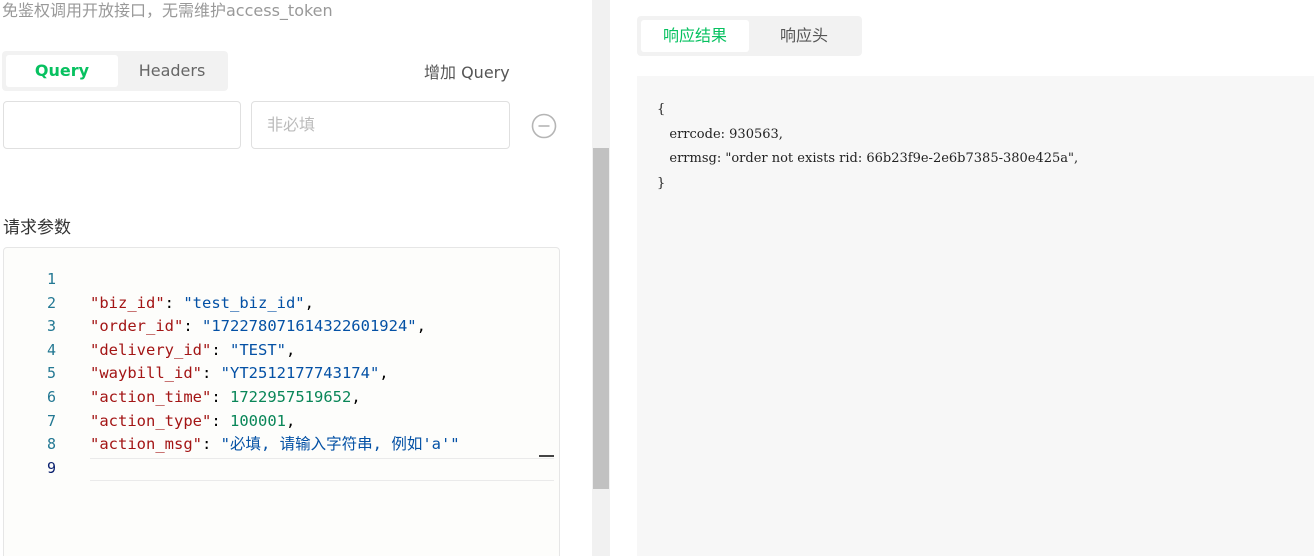 Image resolution: width=1314 pixels, height=556 pixels. What do you see at coordinates (34, 374) in the screenshot?
I see `line-number-gutter: 1 2 3 4 5 6 7 8 9` at bounding box center [34, 374].